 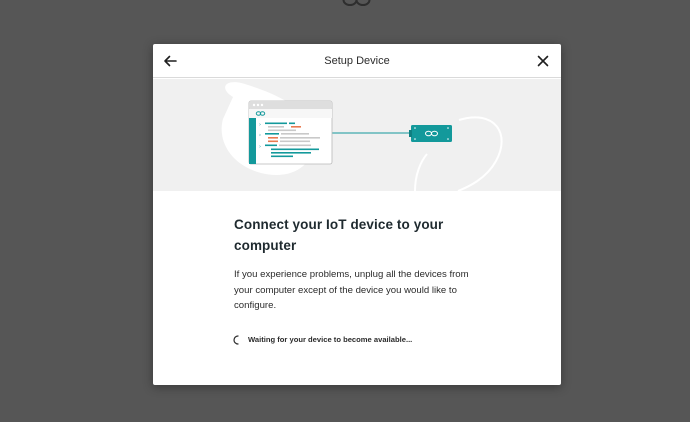 What do you see at coordinates (339, 235) in the screenshot?
I see `connect-device-heading: Connect your IoT device to your computer` at bounding box center [339, 235].